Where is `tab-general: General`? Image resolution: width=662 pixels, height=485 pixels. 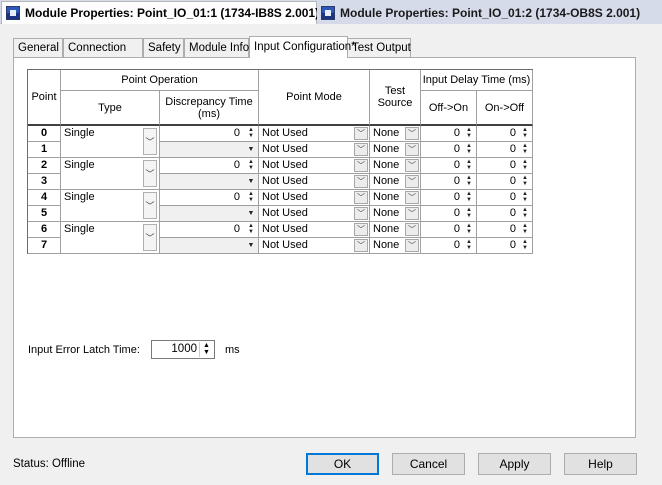 tab-general: General is located at coordinates (38, 48).